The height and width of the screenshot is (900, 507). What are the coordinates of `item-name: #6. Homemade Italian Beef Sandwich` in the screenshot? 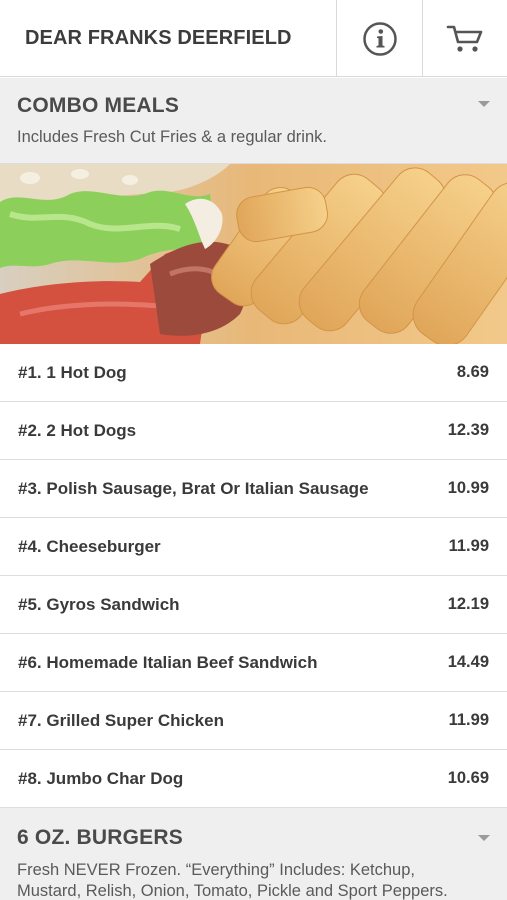 It's located at (168, 662).